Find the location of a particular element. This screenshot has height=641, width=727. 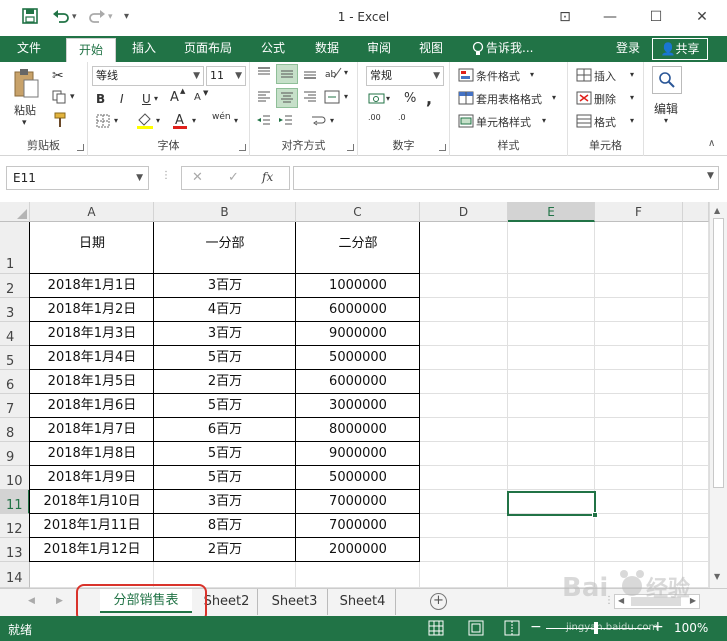

tab-view: 视图 is located at coordinates (431, 49).